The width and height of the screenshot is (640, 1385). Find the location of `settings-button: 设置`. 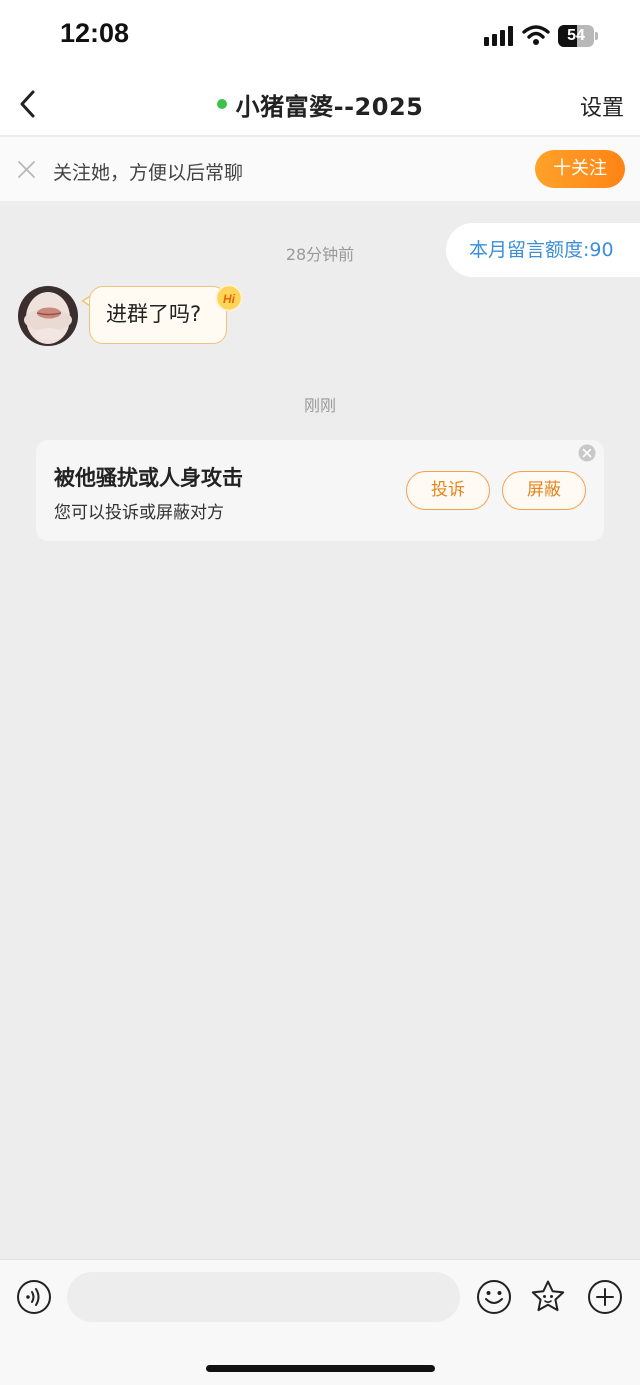

settings-button: 设置 is located at coordinates (602, 106).